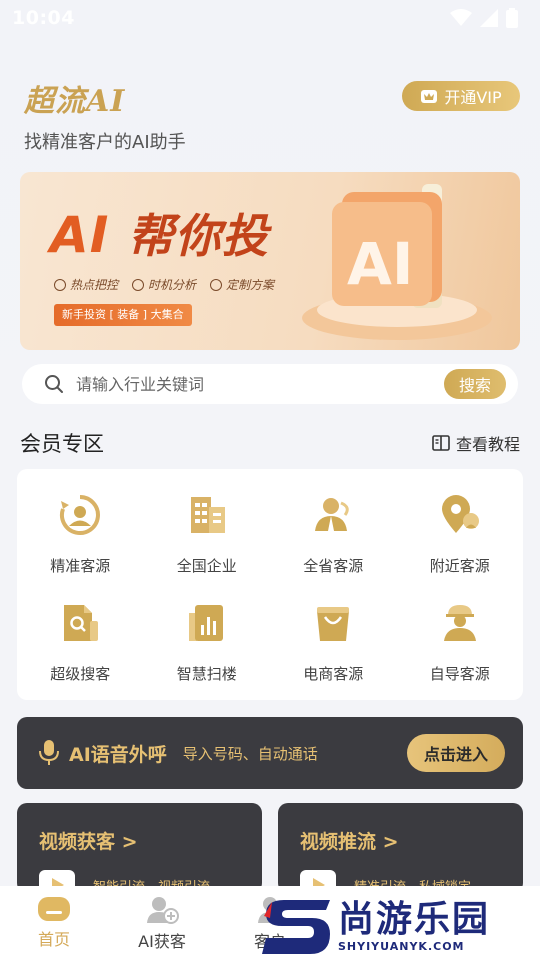  I want to click on banner-title: AI 帮你投, so click(159, 233).